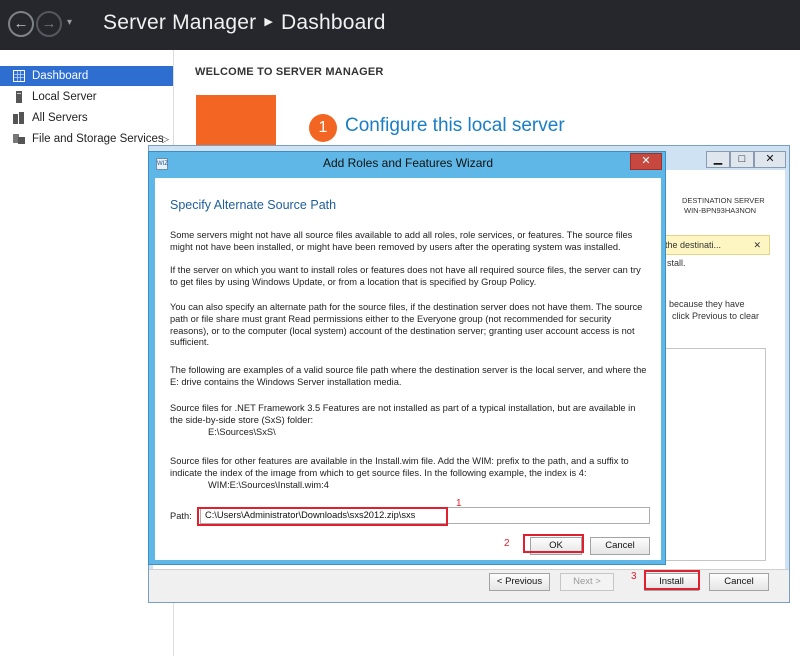  I want to click on features-list, so click(713, 454).